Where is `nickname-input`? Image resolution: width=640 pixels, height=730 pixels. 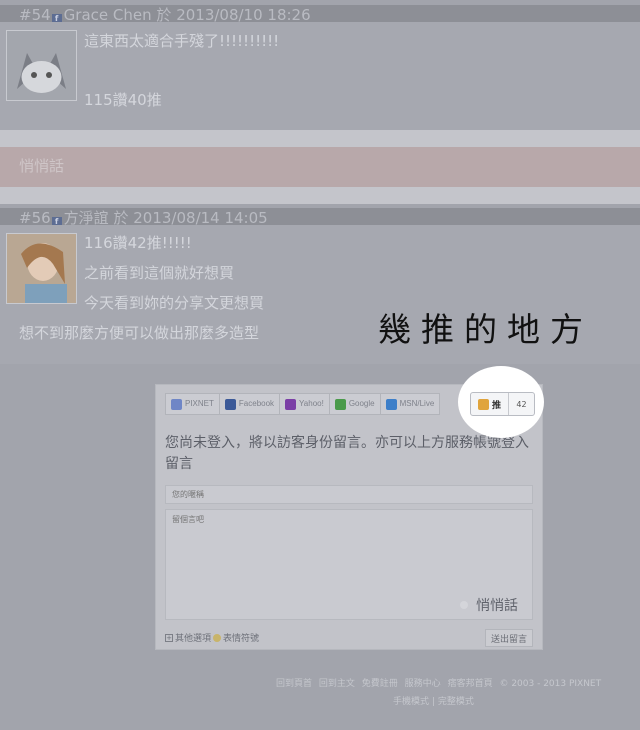
nickname-input is located at coordinates (349, 494).